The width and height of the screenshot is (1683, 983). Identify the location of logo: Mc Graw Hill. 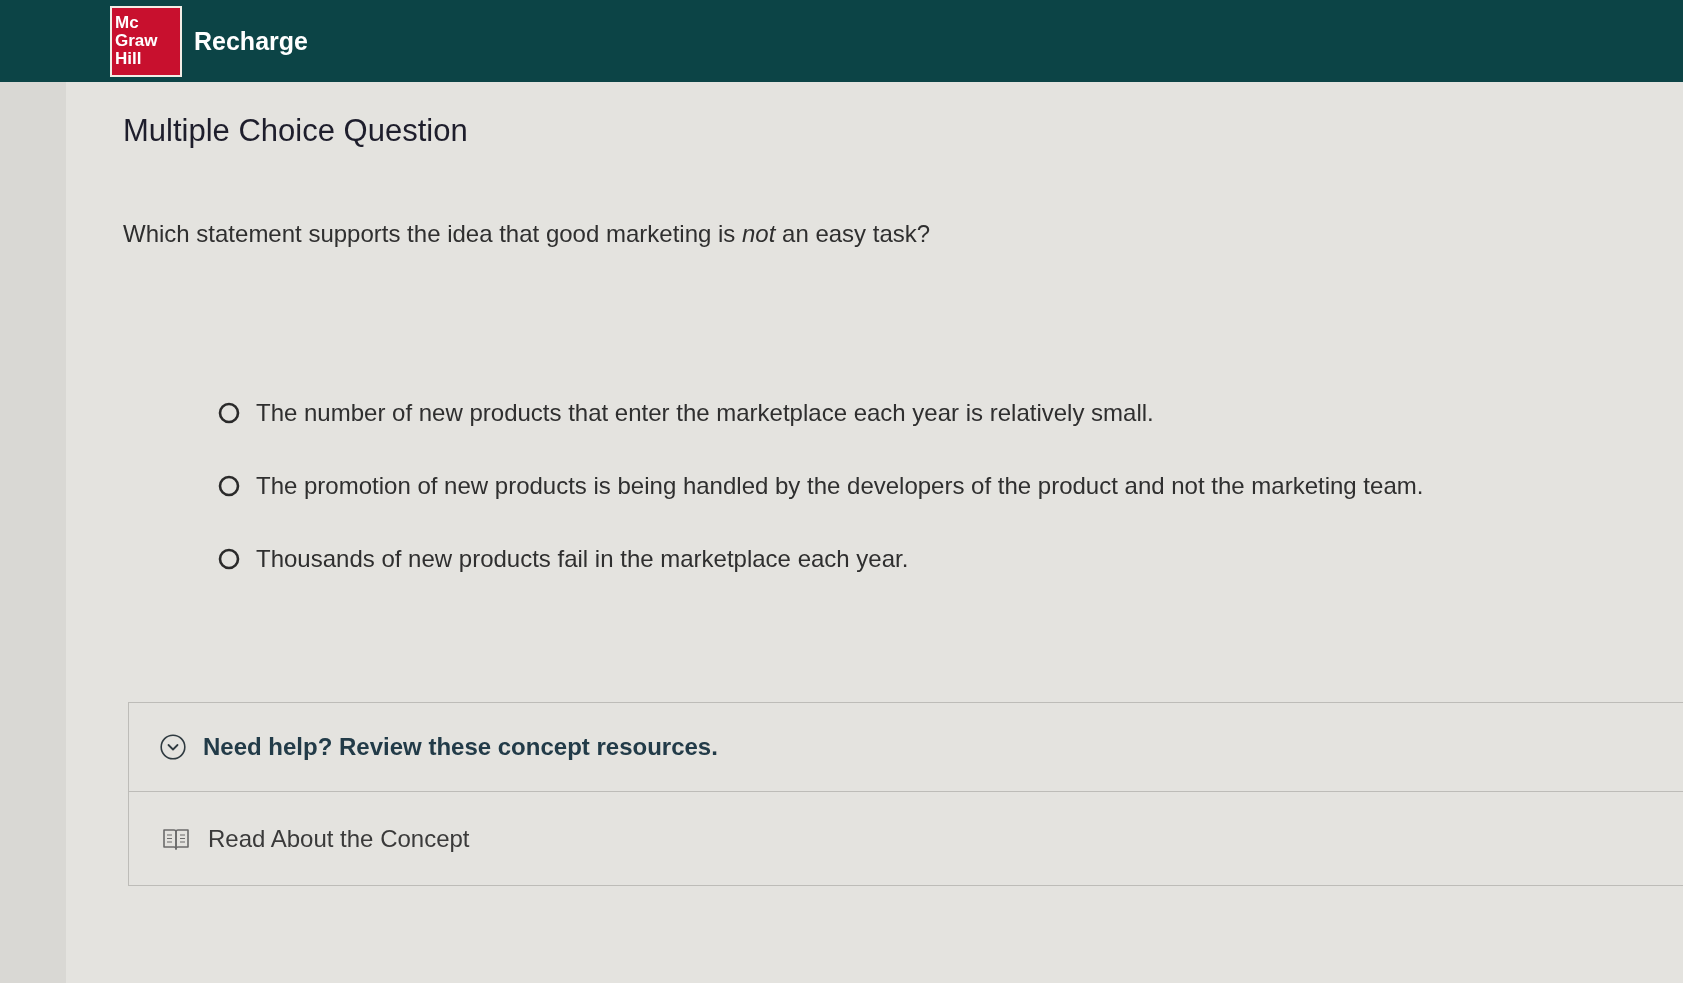
(146, 41).